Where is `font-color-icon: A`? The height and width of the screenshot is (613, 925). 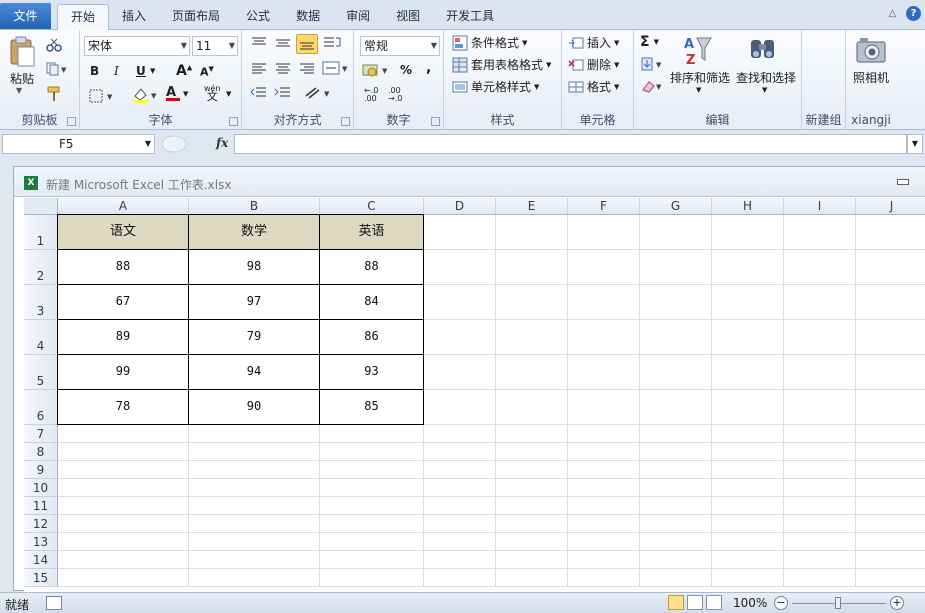 font-color-icon: A is located at coordinates (173, 93).